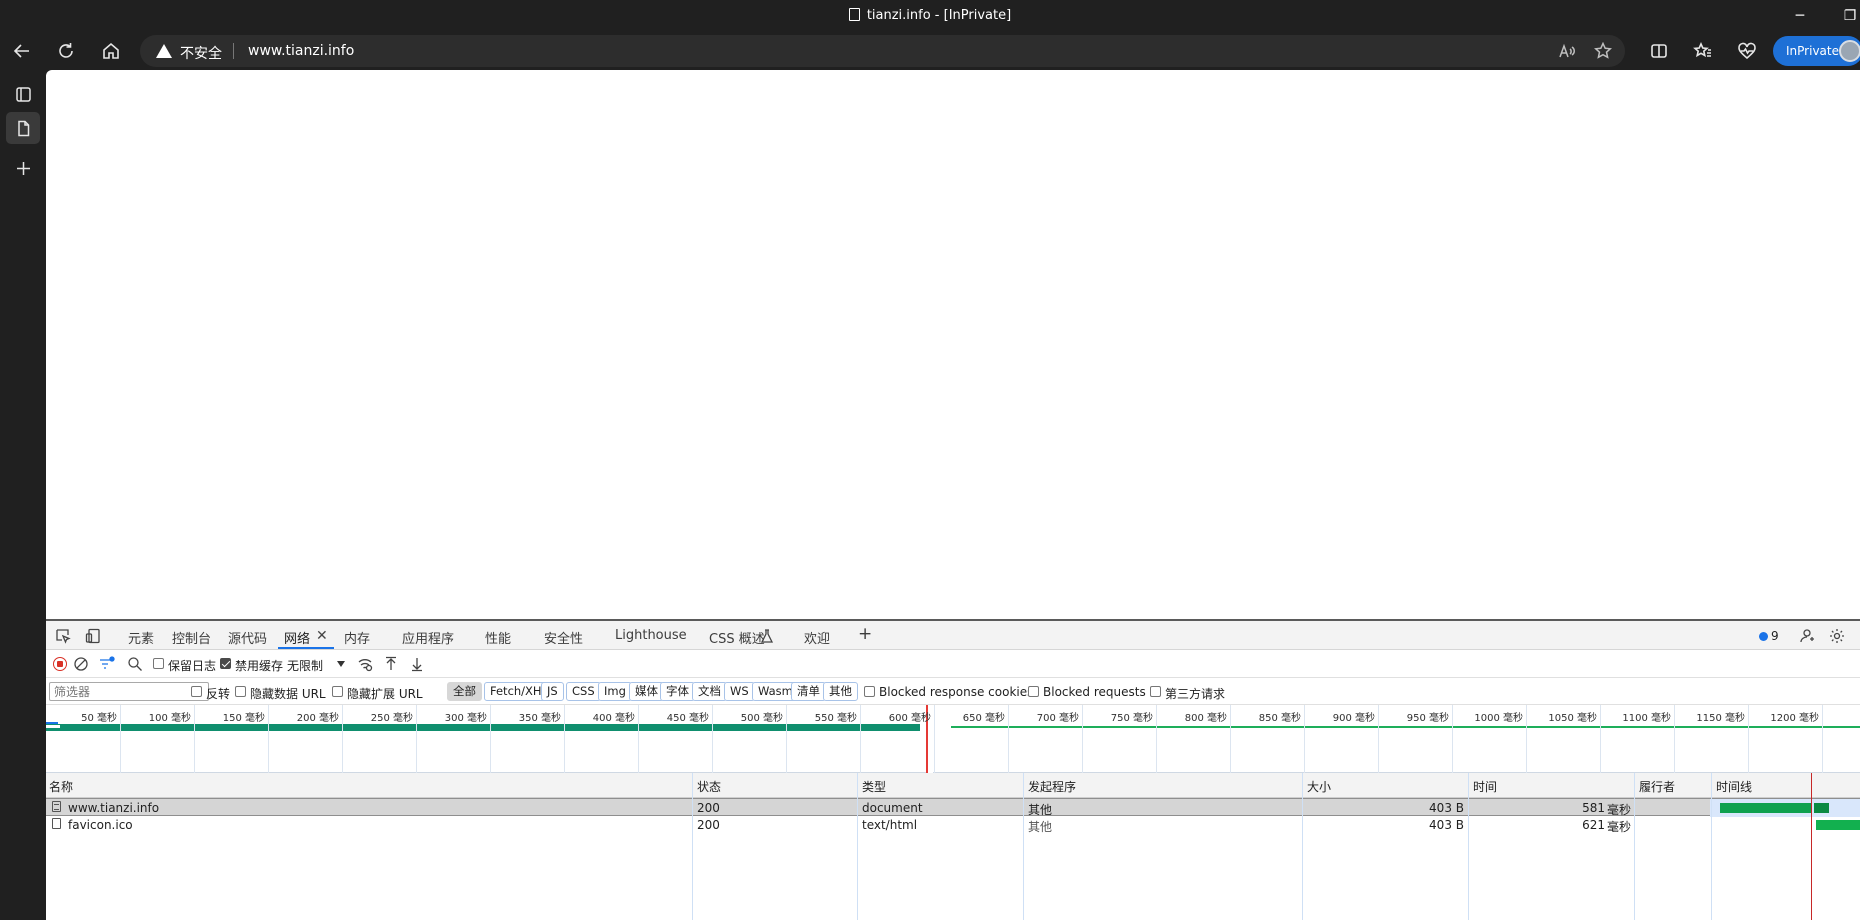 Image resolution: width=1860 pixels, height=920 pixels. Describe the element at coordinates (1807, 636) in the screenshot. I see `customize-icon` at that location.